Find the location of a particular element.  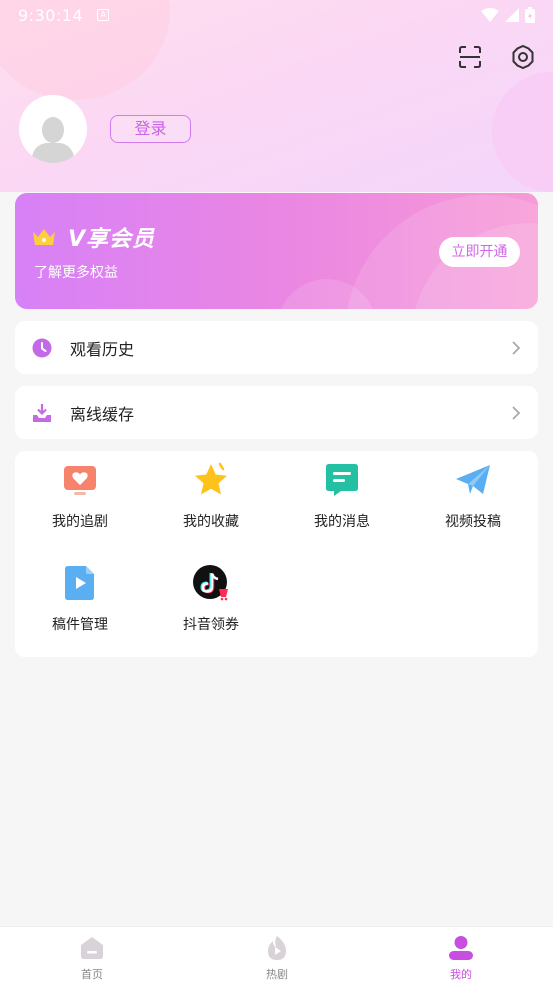

flame-icon is located at coordinates (277, 948).